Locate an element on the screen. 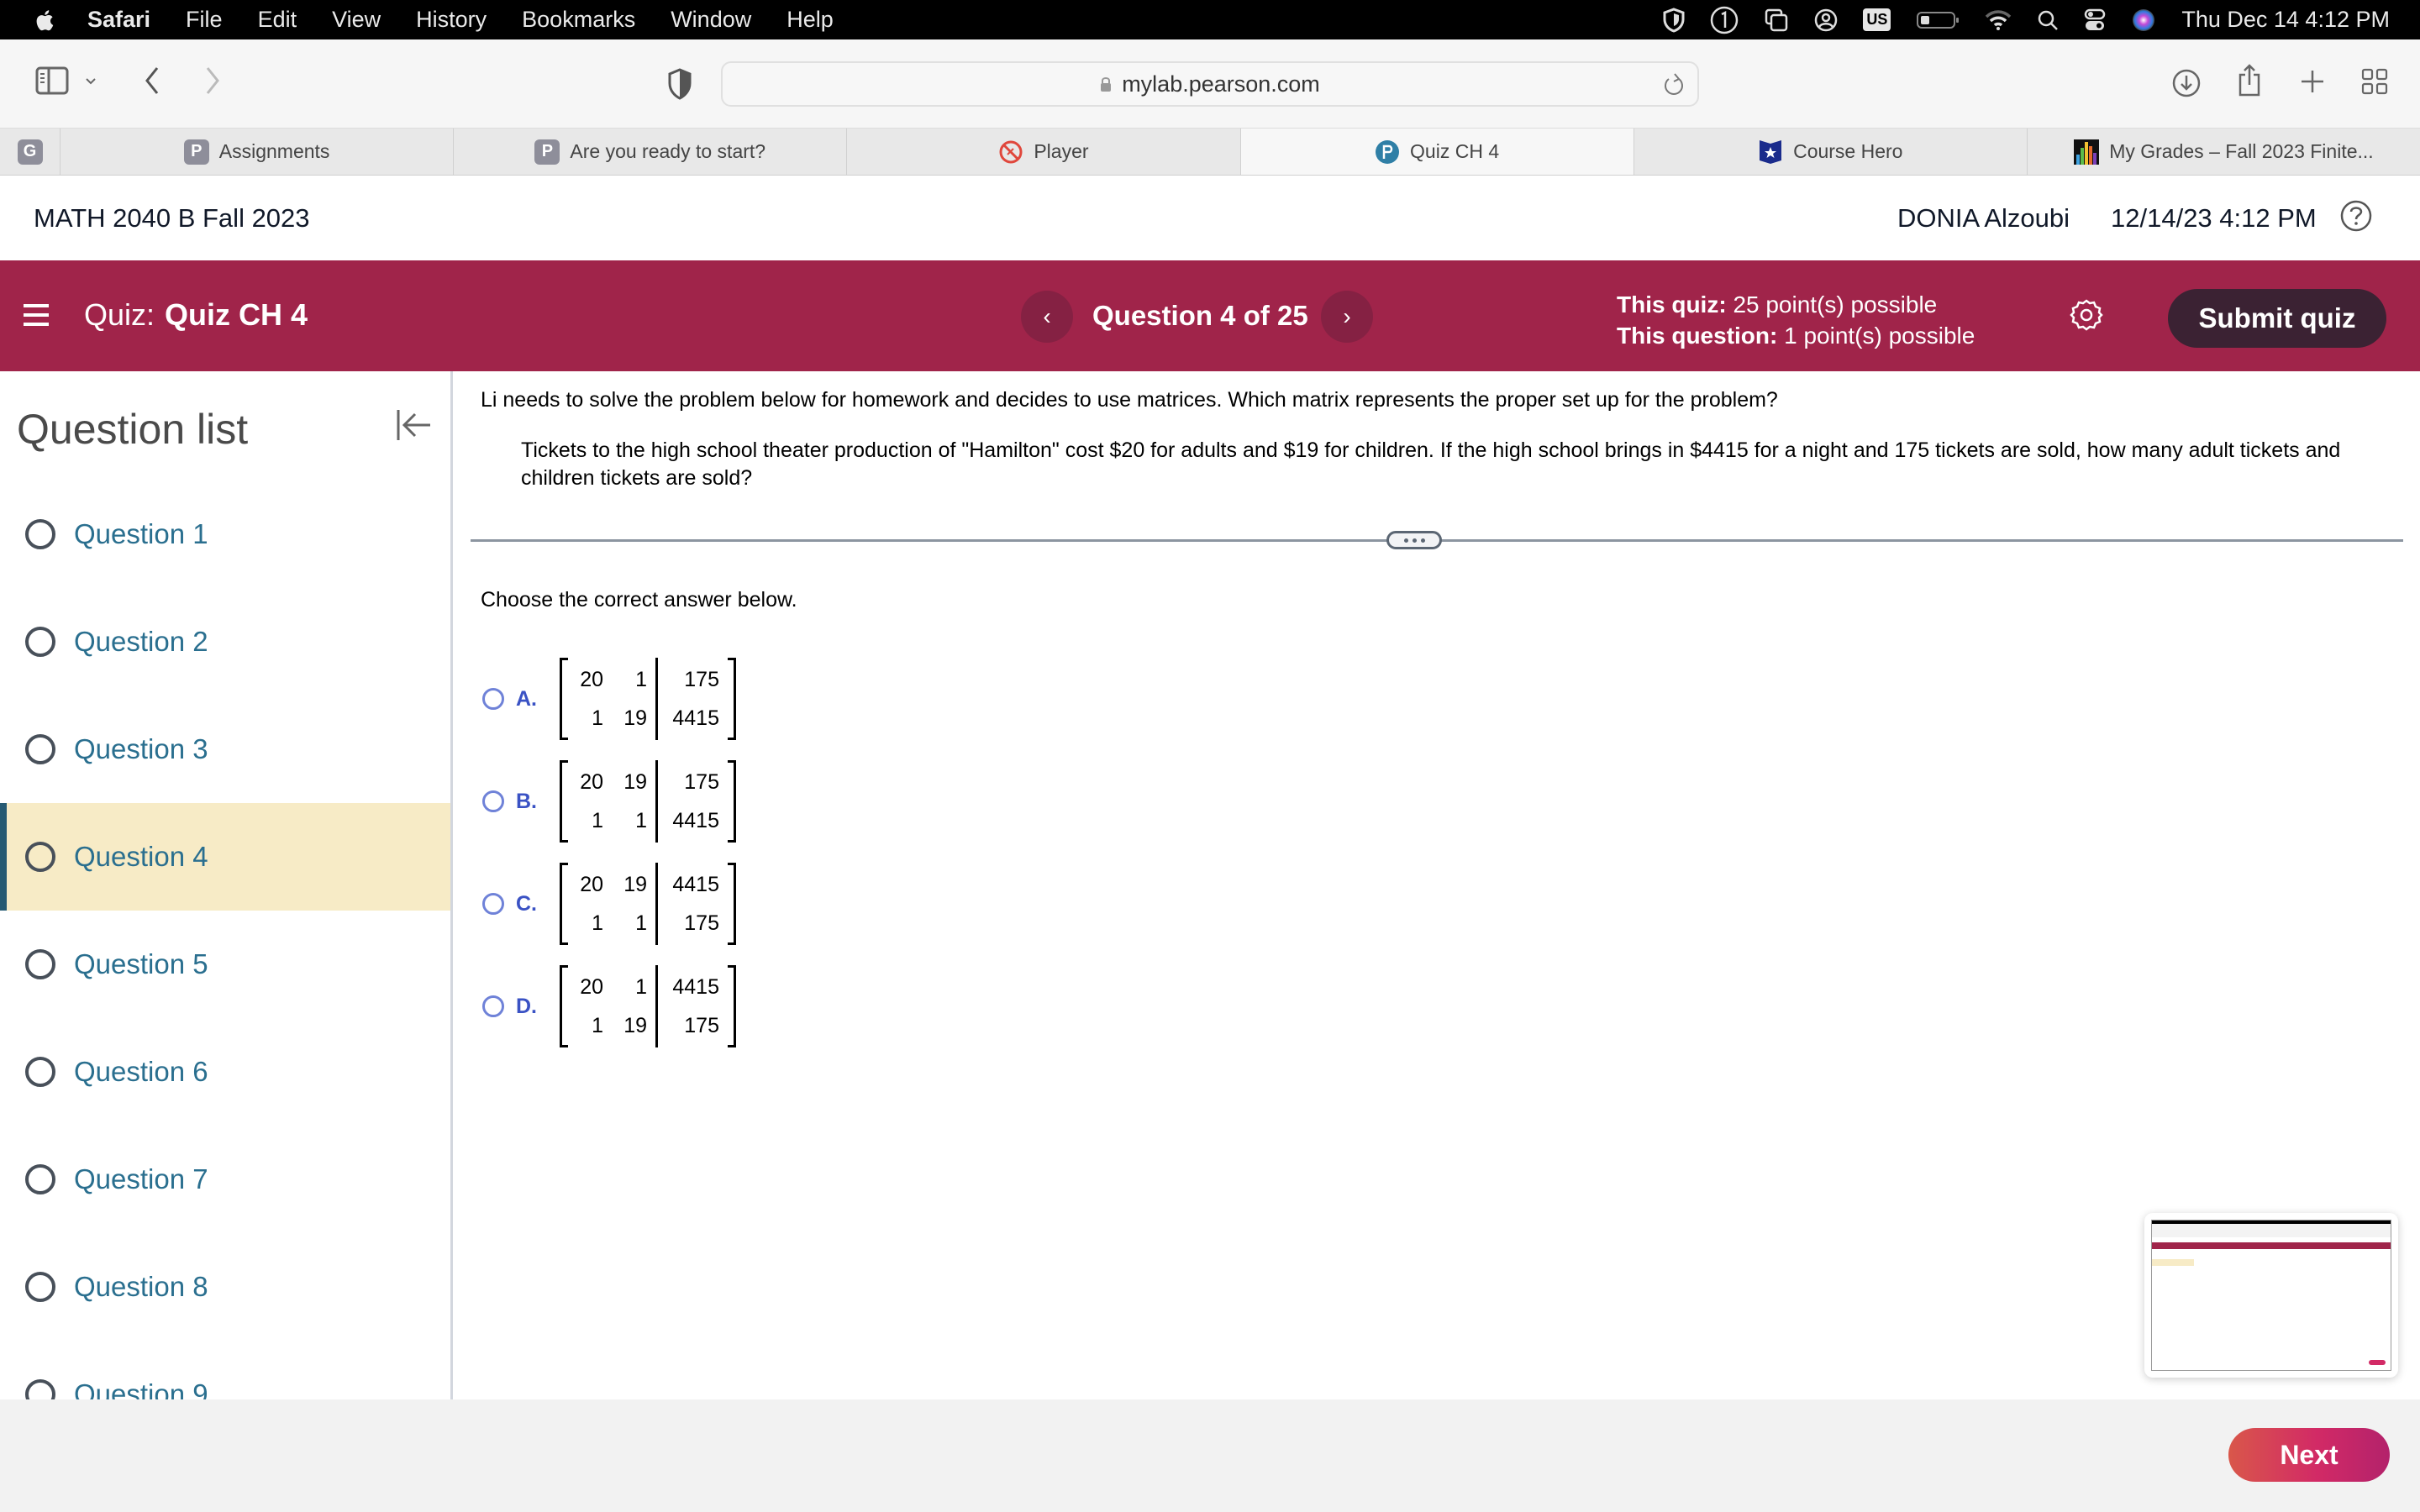  previous-question-button: ‹ is located at coordinates (1047, 317).